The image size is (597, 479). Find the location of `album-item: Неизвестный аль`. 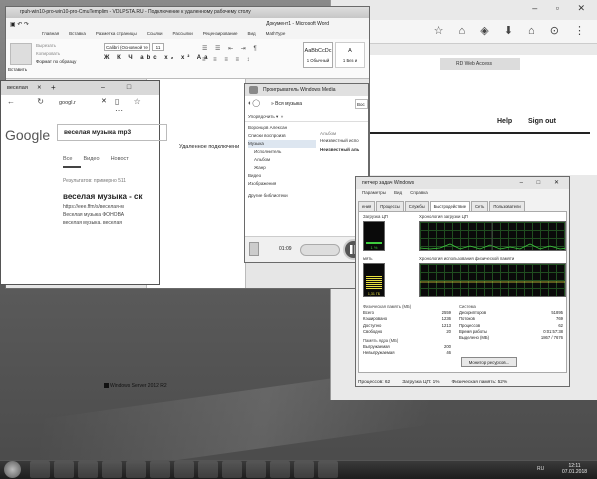

album-item: Неизвестный аль is located at coordinates (339, 149).